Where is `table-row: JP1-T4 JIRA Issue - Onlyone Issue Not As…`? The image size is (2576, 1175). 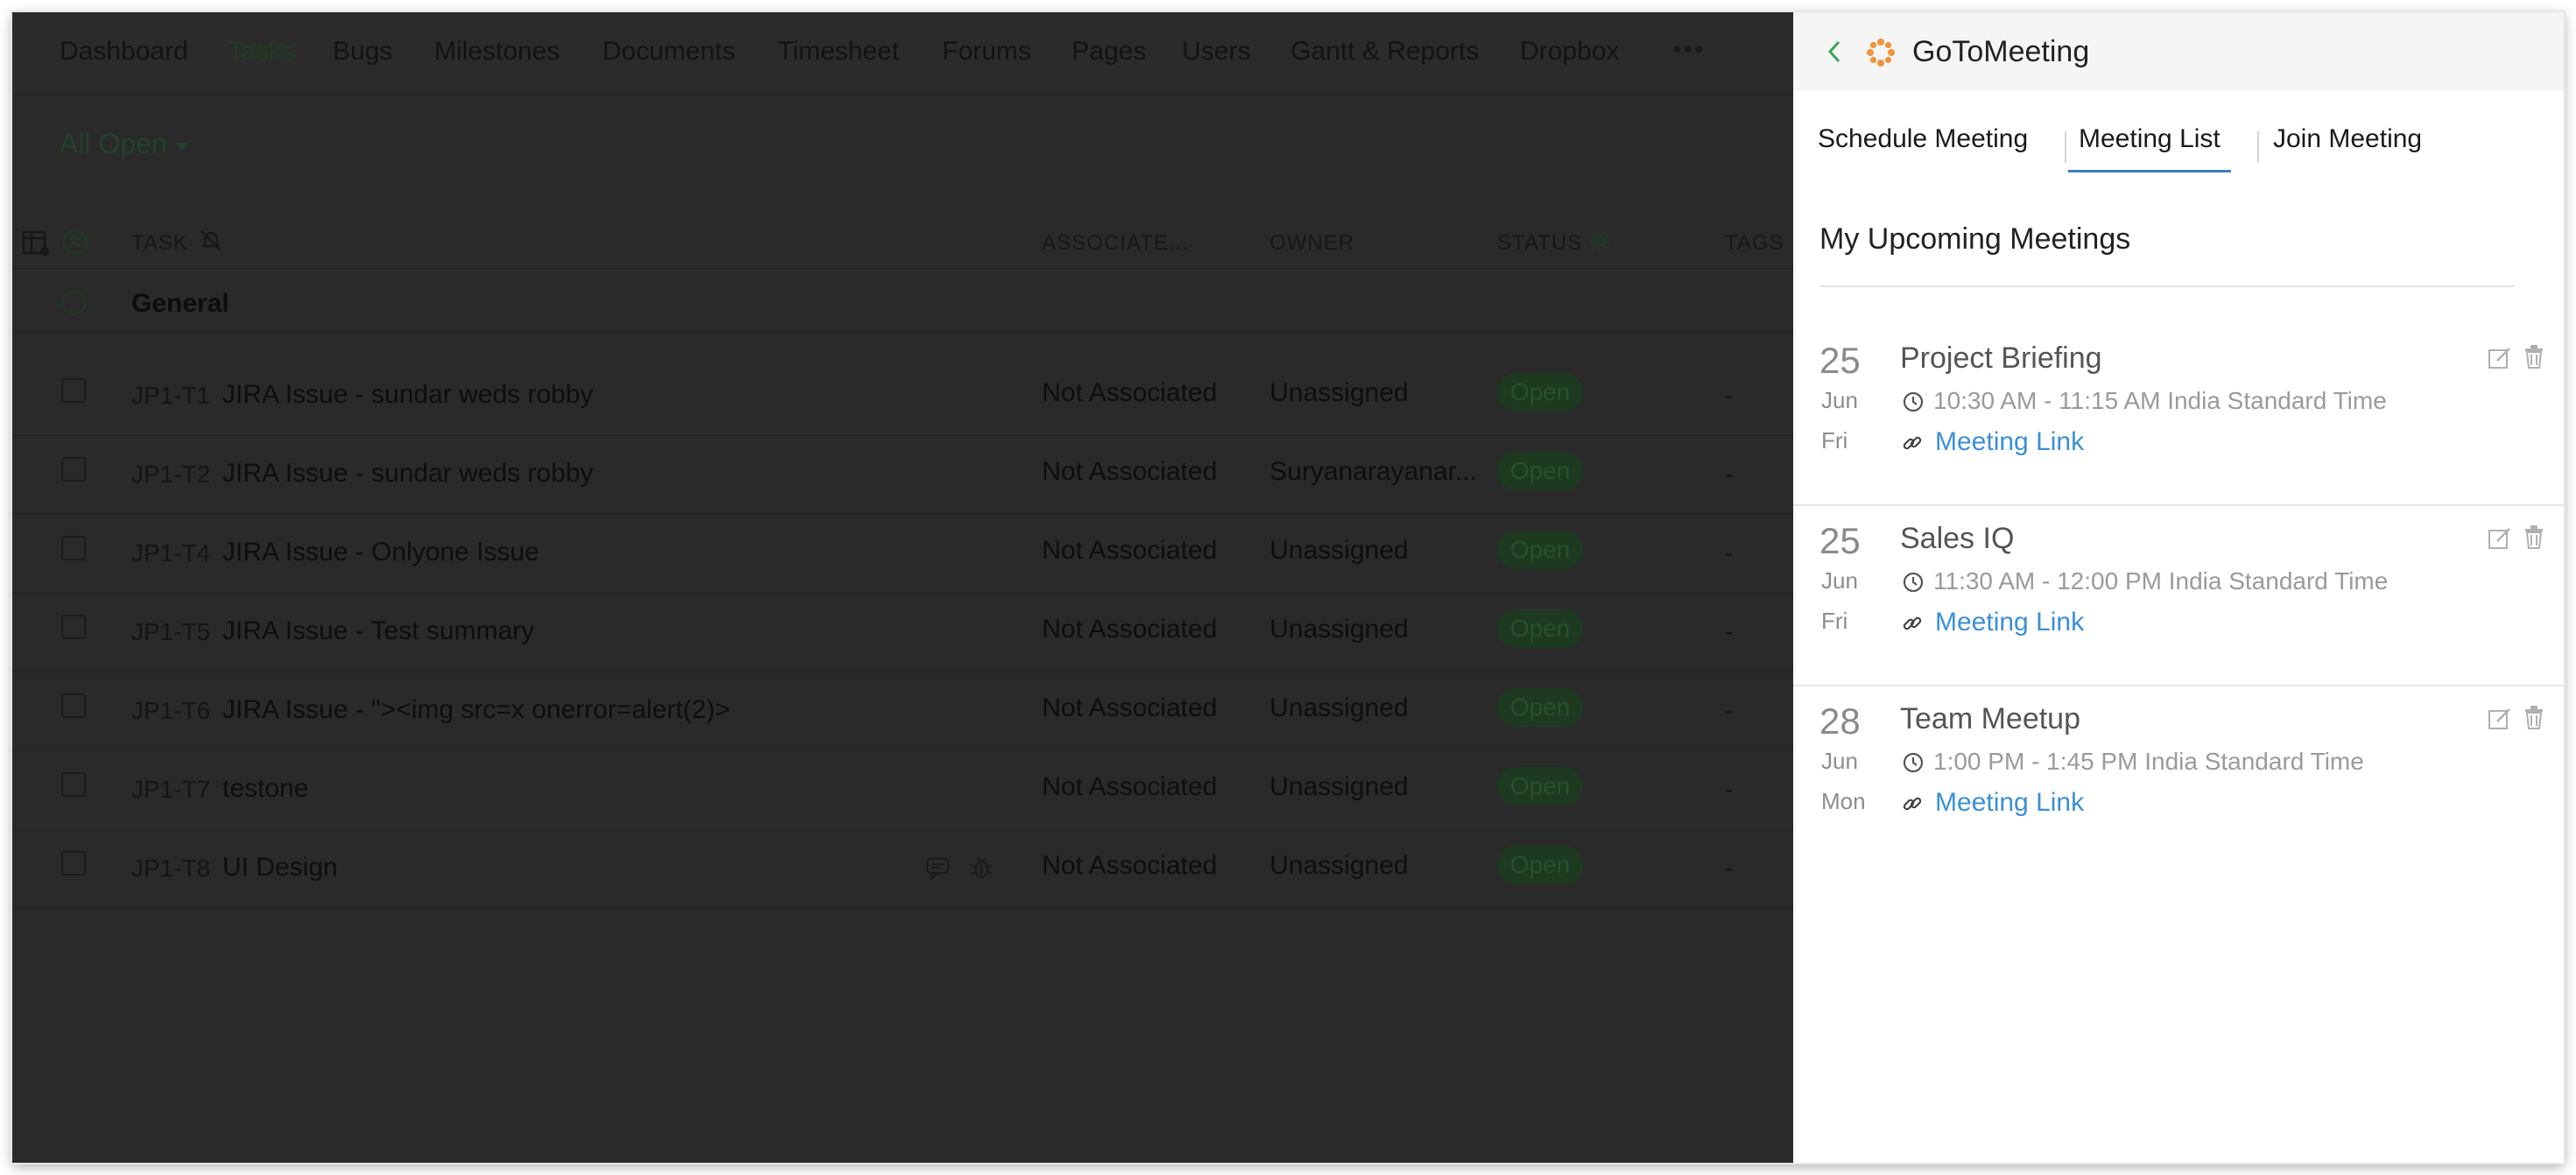 table-row: JP1-T4 JIRA Issue - Onlyone Issue Not As… is located at coordinates (902, 553).